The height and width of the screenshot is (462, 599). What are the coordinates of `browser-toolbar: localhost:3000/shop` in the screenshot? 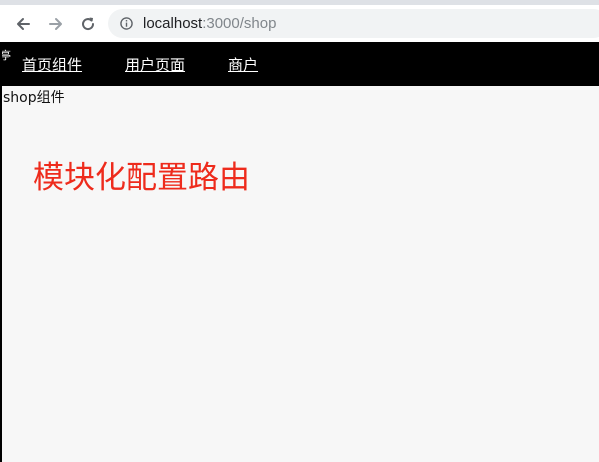 It's located at (299, 23).